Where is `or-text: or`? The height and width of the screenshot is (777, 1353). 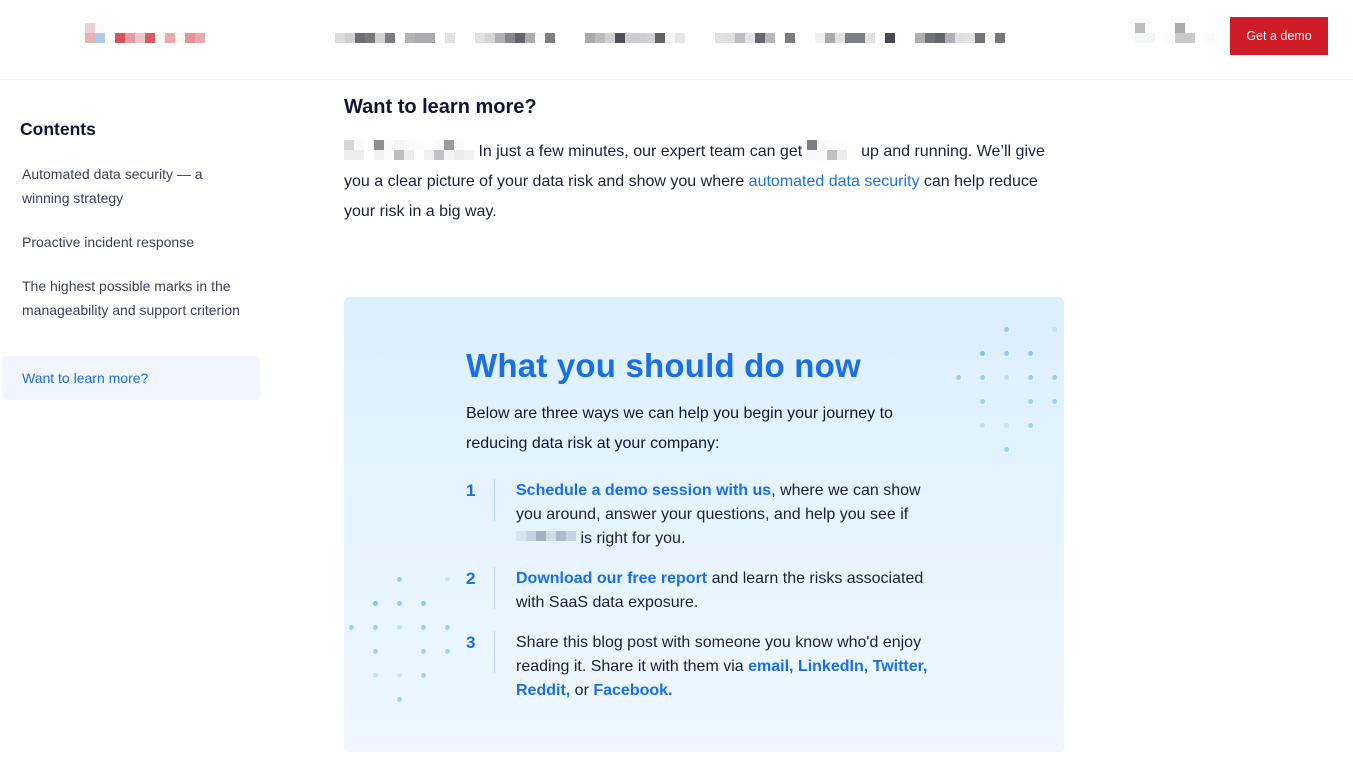 or-text: or is located at coordinates (581, 690).